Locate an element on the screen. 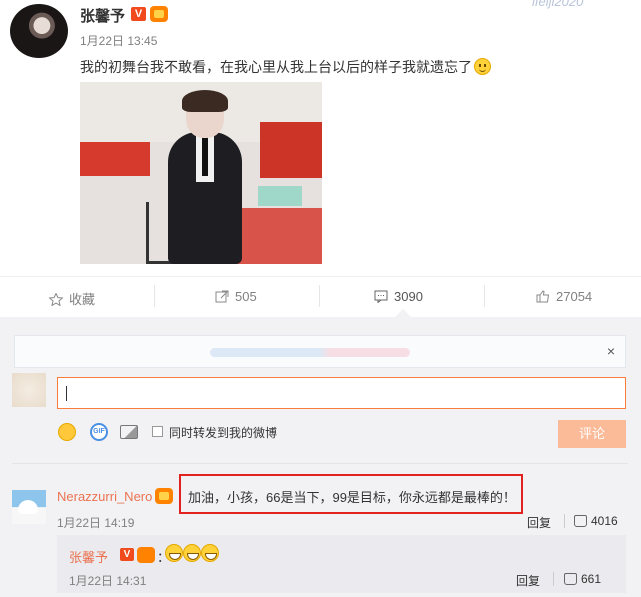 The image size is (641, 597). image-icon is located at coordinates (129, 432).